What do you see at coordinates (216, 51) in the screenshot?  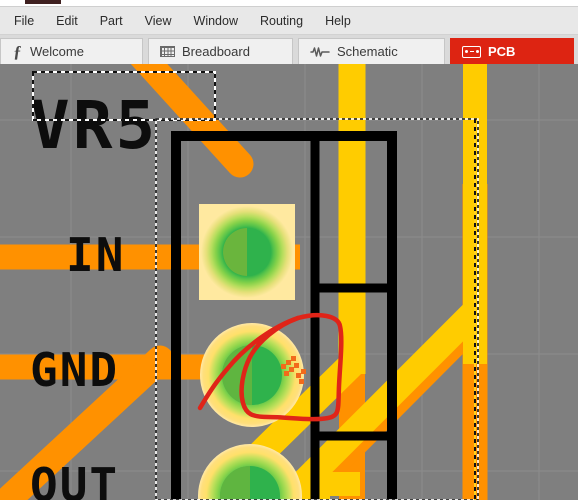 I see `tab-breadboard-label: Breadboard` at bounding box center [216, 51].